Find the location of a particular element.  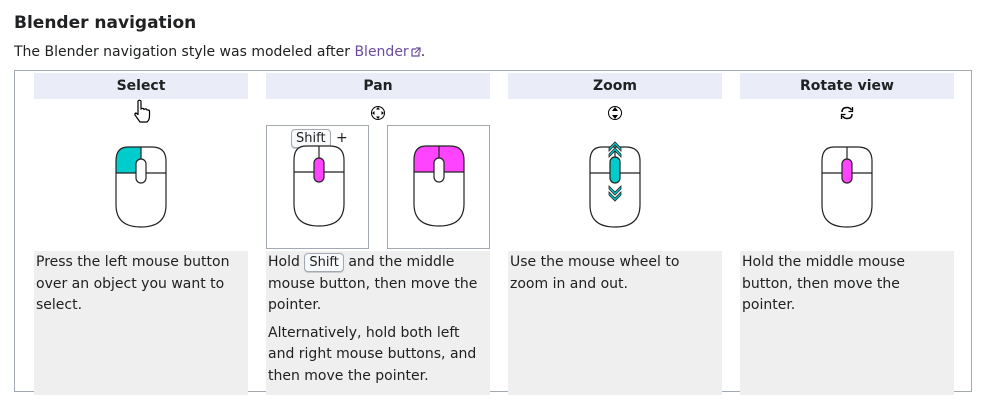

intro-suffix: . is located at coordinates (423, 52).